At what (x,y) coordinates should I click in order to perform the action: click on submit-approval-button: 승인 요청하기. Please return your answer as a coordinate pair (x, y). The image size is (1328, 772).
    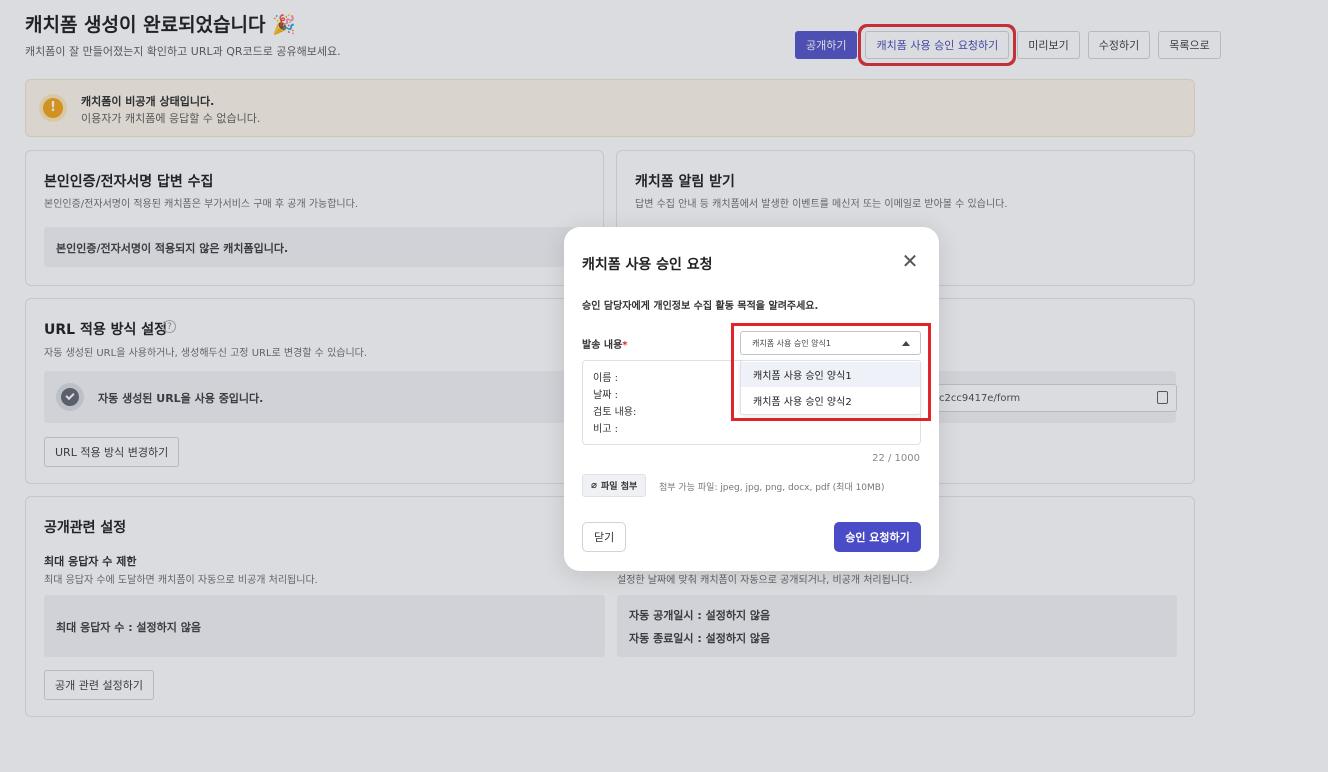
    Looking at the image, I should click on (877, 537).